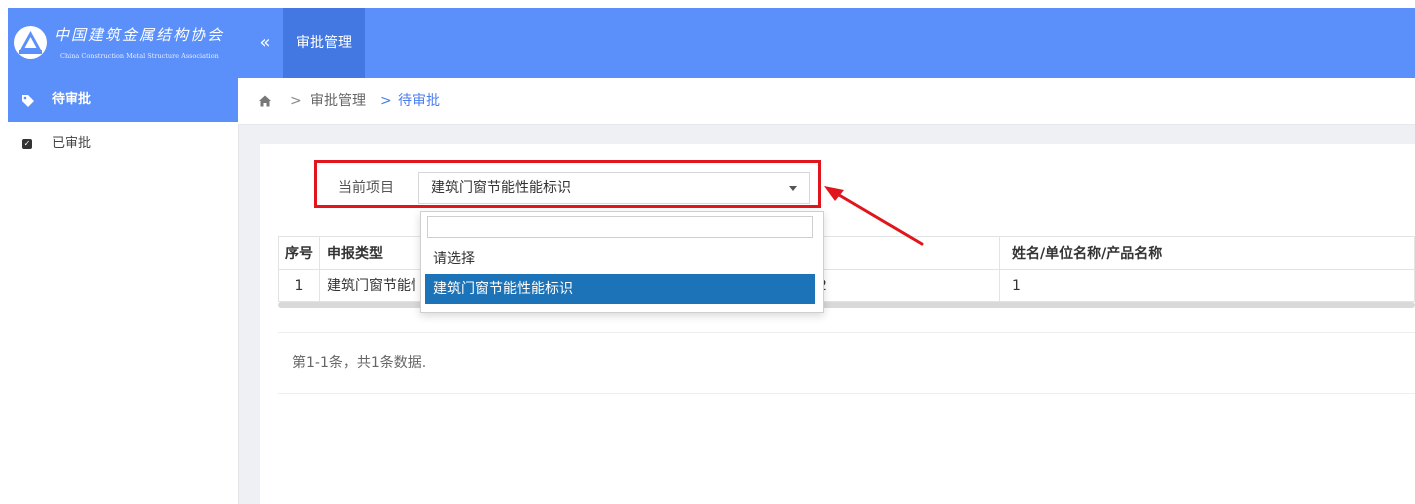 This screenshot has height=504, width=1415. I want to click on breadcrumb: > 审批管理 > 待审批, so click(826, 101).